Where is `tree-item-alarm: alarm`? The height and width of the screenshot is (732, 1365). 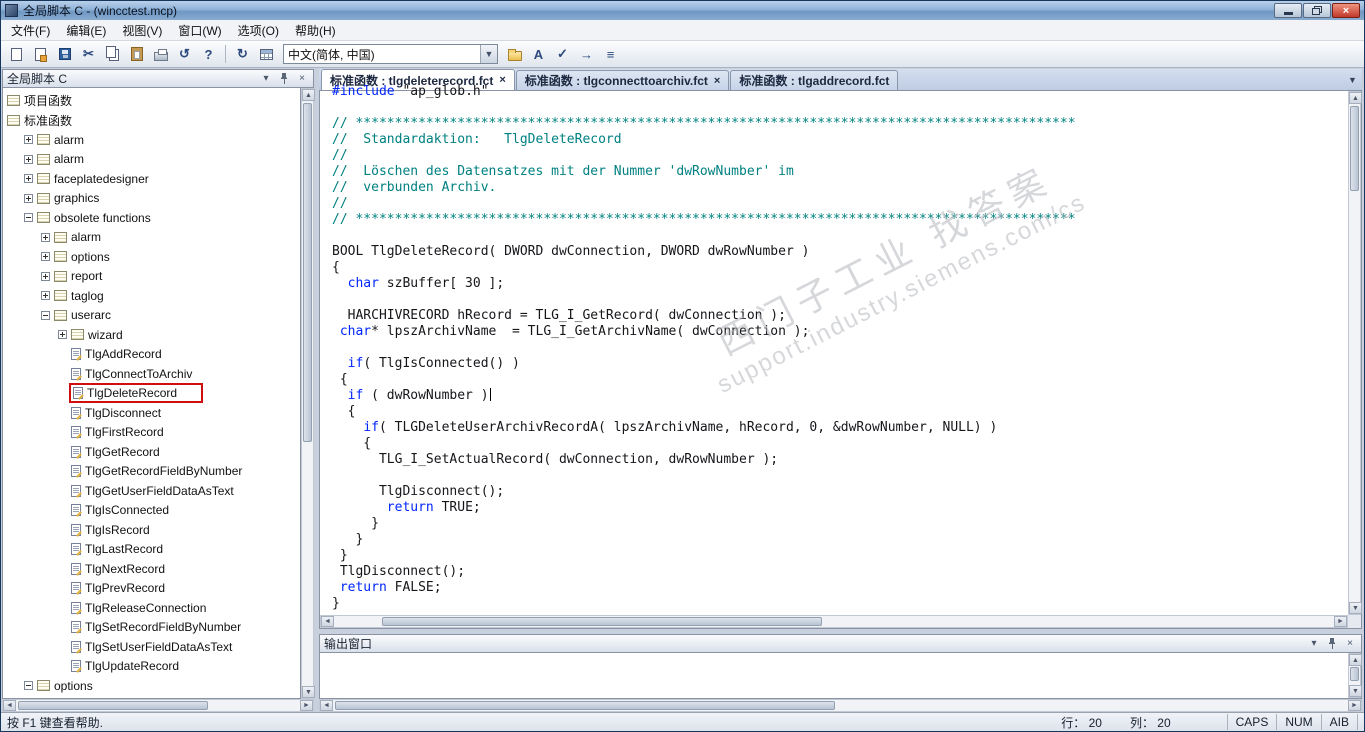 tree-item-alarm: alarm is located at coordinates (151, 140).